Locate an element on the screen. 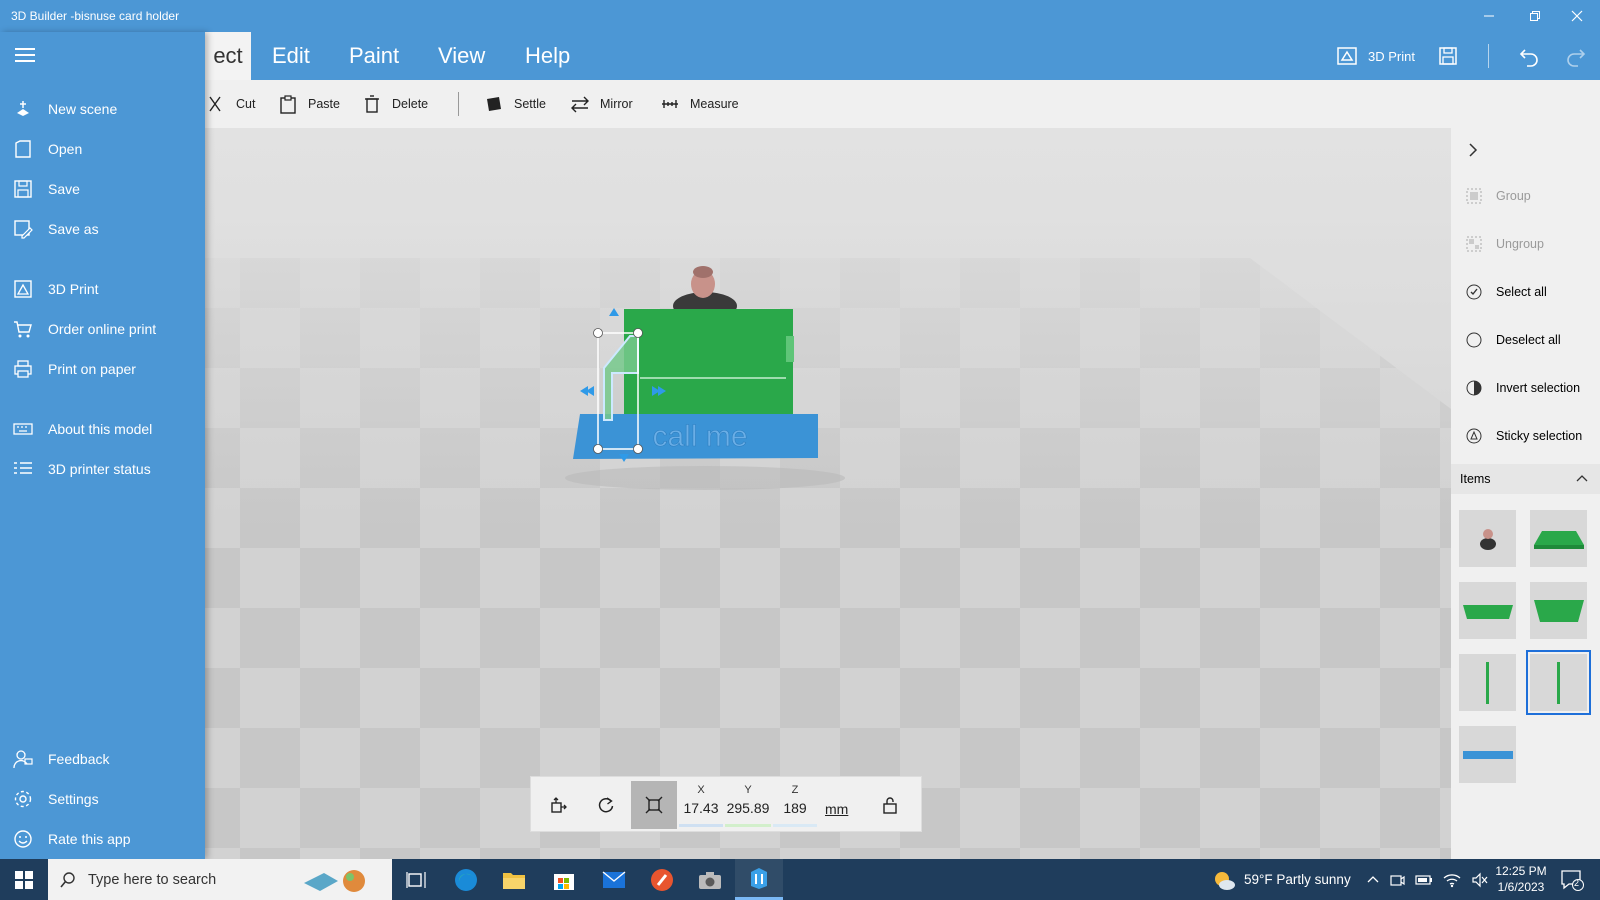 The width and height of the screenshot is (1600, 900). rotate-icon is located at coordinates (606, 805).